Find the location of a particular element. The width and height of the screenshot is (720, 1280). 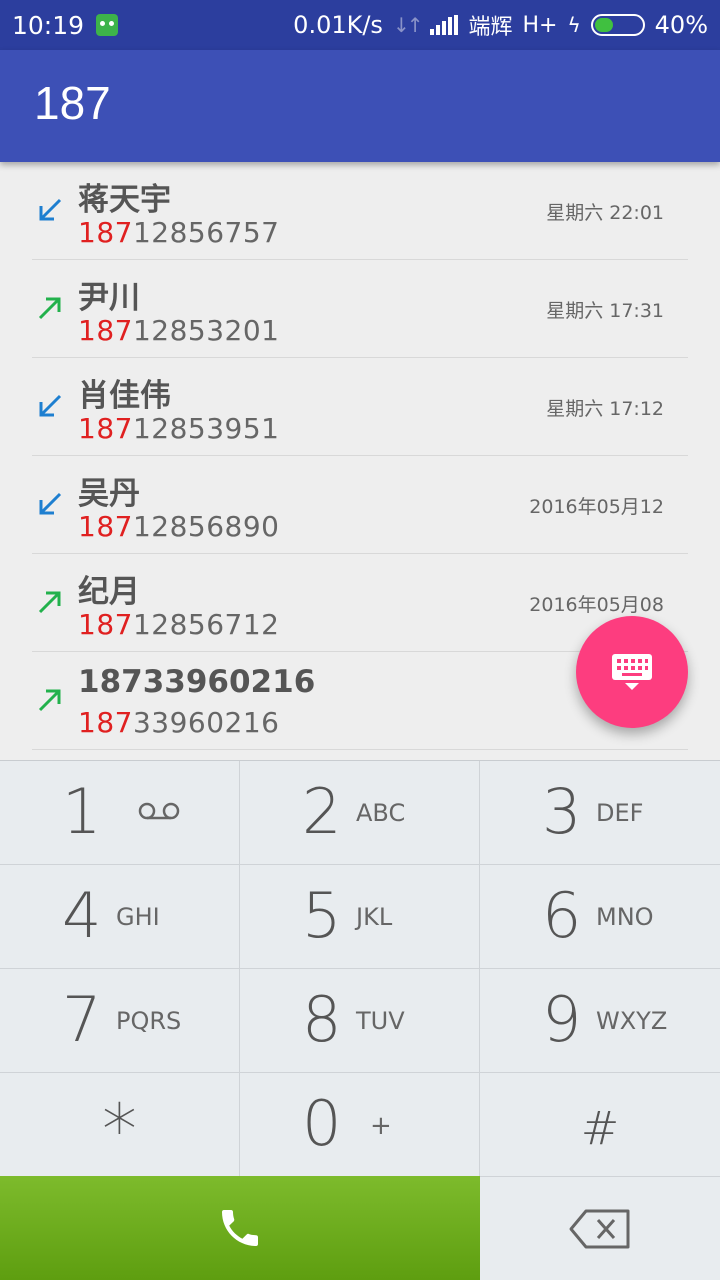

number-rest: 12853201 is located at coordinates (206, 330).